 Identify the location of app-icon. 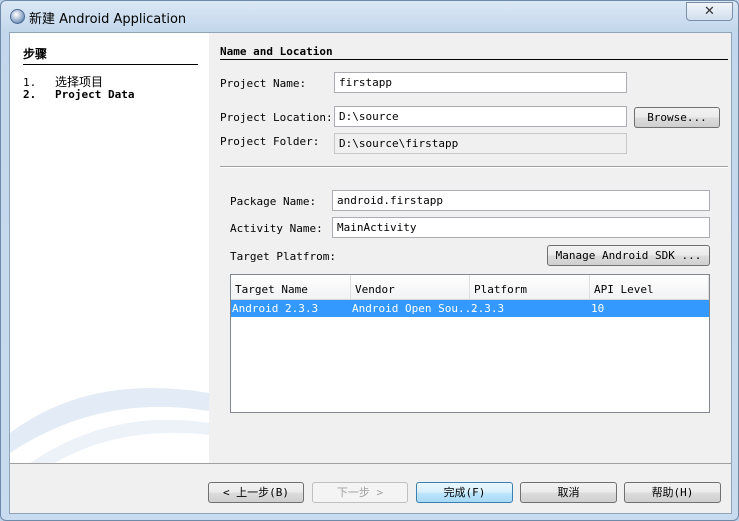
(17, 16).